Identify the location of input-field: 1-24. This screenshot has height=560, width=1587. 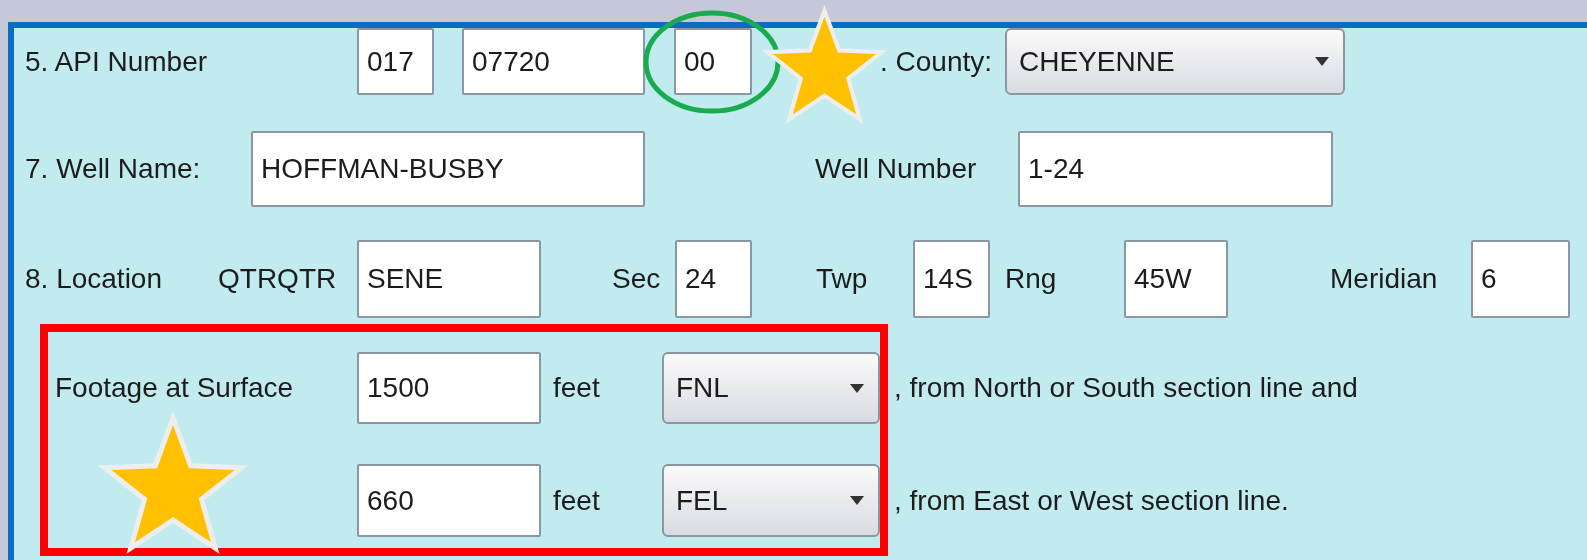
(1175, 169).